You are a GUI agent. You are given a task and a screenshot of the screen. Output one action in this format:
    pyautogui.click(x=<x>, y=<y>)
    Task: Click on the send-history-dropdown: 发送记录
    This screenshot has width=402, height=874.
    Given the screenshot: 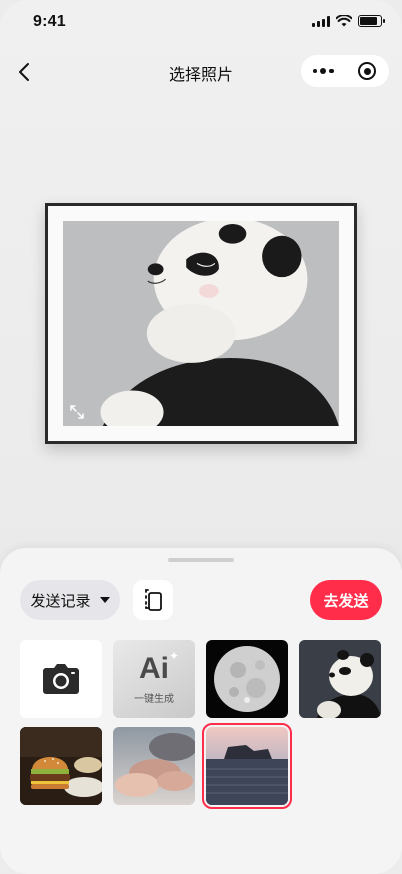 What is the action you would take?
    pyautogui.click(x=70, y=600)
    